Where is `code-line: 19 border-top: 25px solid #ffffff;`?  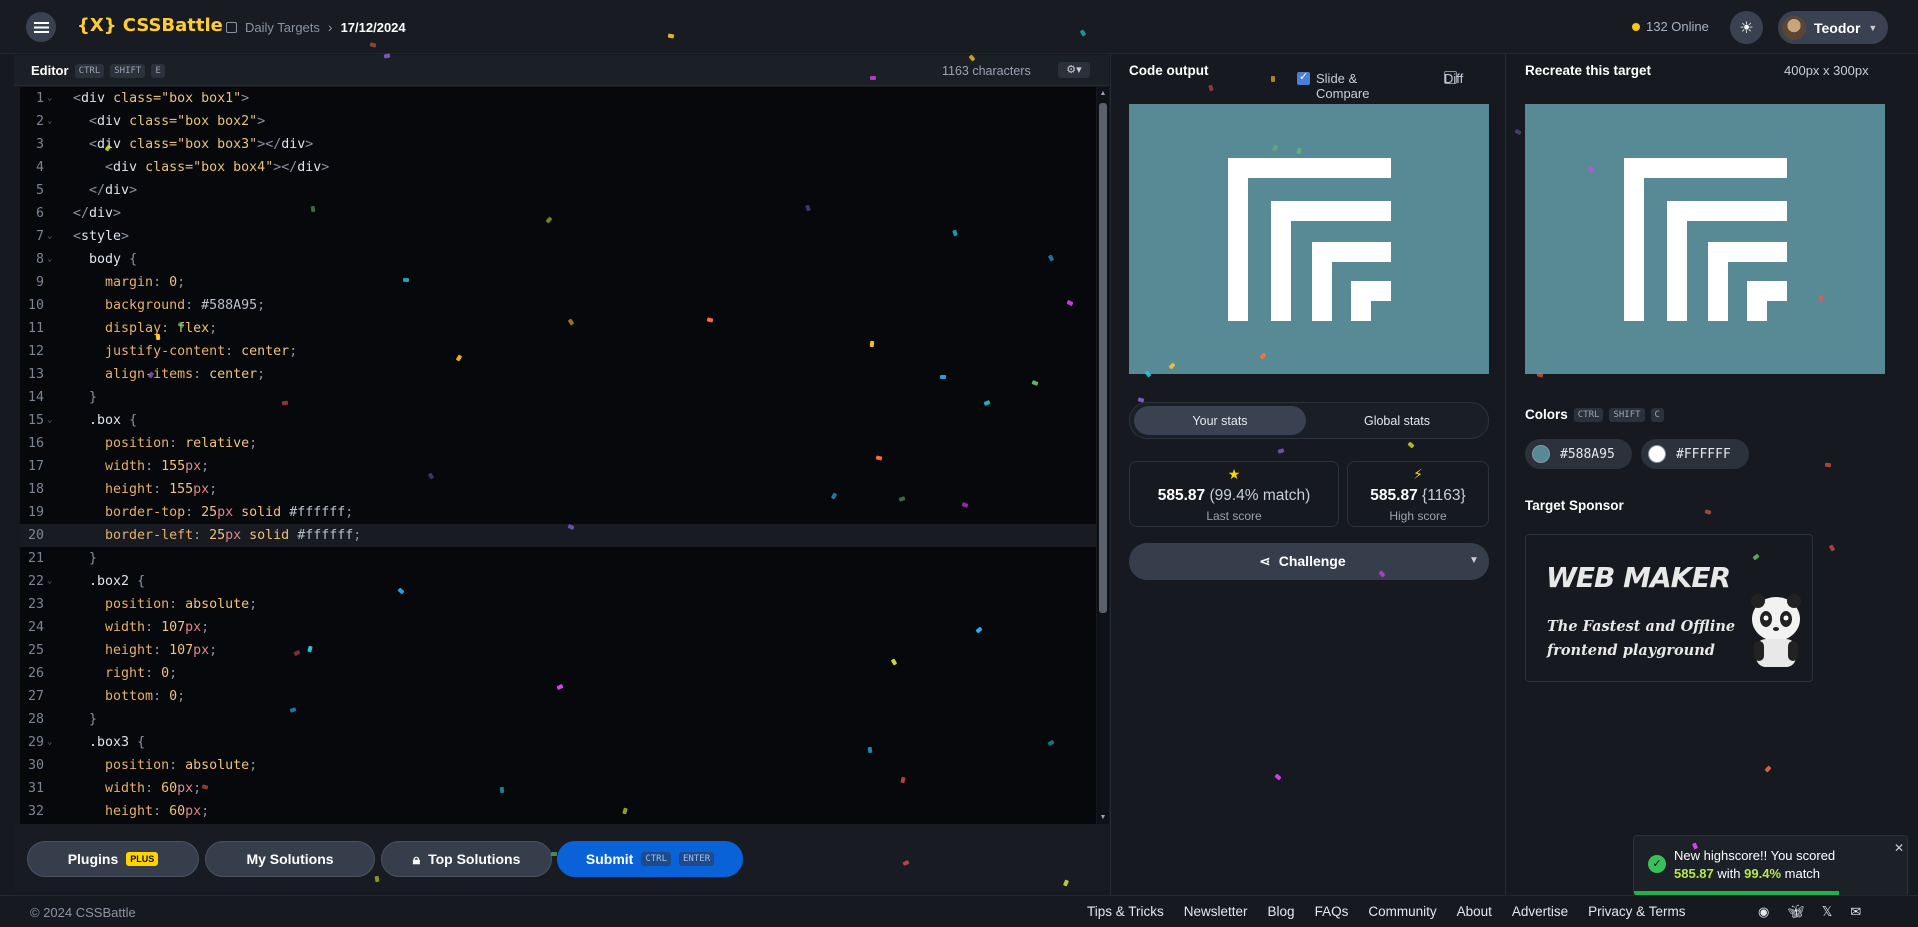
code-line: 19 border-top: 25px solid #ffffff; is located at coordinates (558, 512).